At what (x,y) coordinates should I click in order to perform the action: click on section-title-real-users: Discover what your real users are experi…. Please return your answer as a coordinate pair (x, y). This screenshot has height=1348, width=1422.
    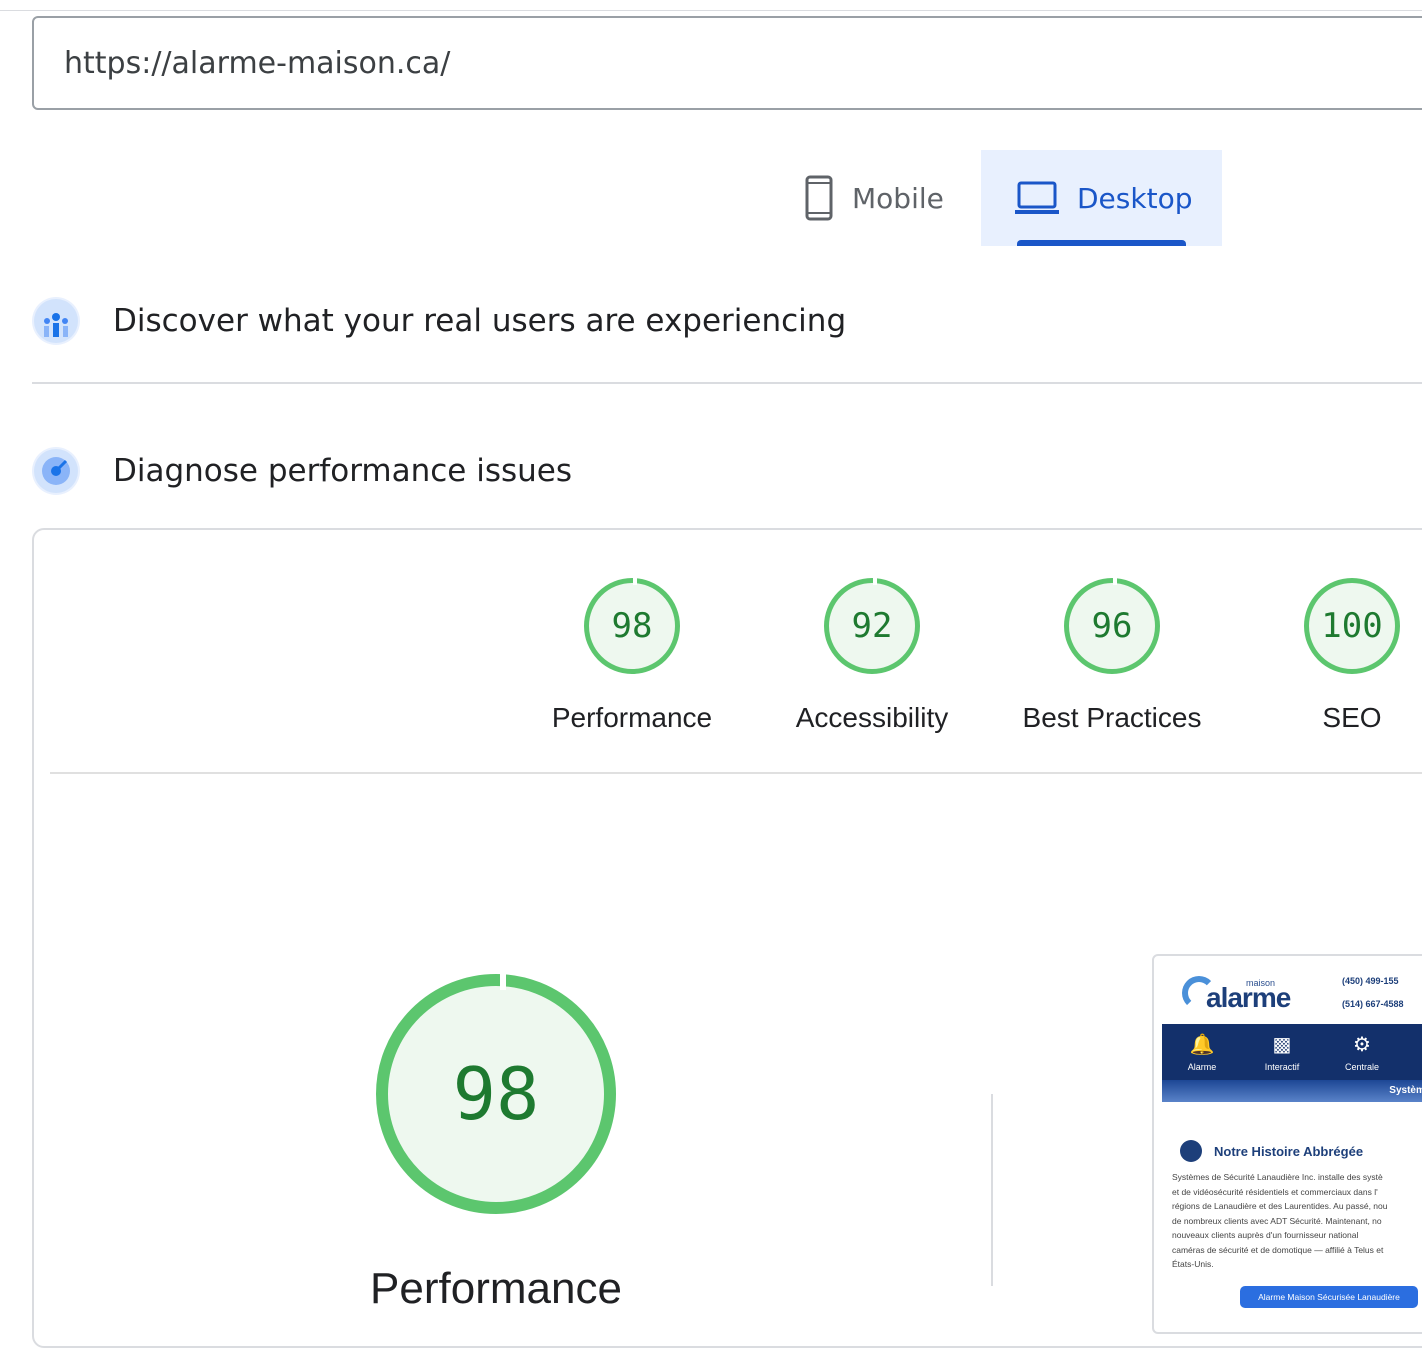
    Looking at the image, I should click on (480, 321).